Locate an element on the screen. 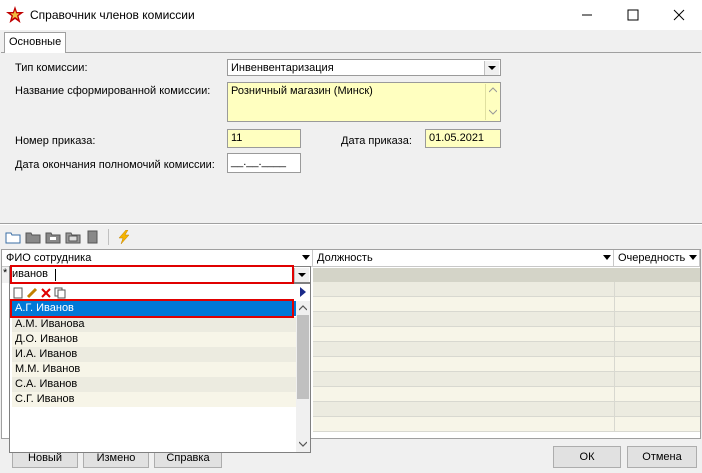 The width and height of the screenshot is (702, 473). order-number-field: 11 is located at coordinates (264, 138).